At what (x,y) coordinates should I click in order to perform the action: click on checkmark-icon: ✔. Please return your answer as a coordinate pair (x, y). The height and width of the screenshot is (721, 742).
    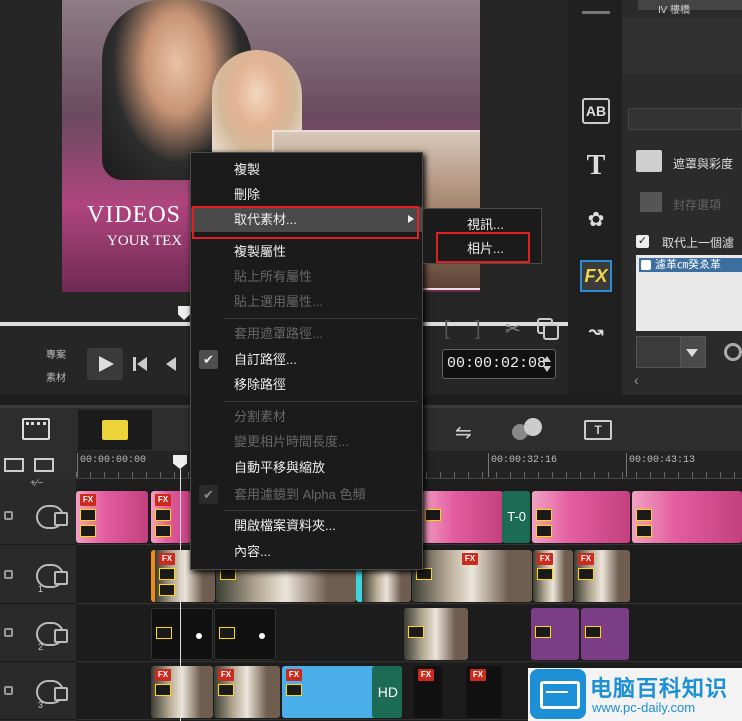
    Looking at the image, I should click on (208, 359).